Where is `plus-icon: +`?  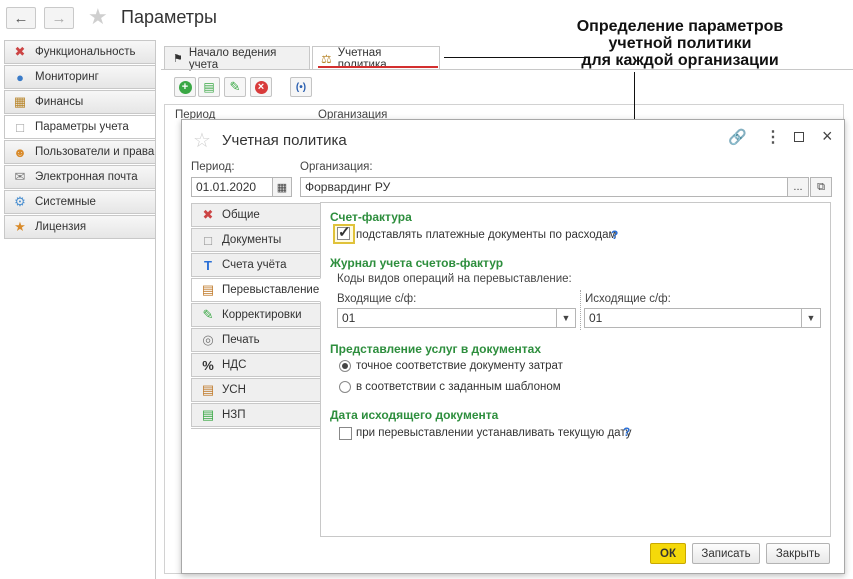 plus-icon: + is located at coordinates (185, 87).